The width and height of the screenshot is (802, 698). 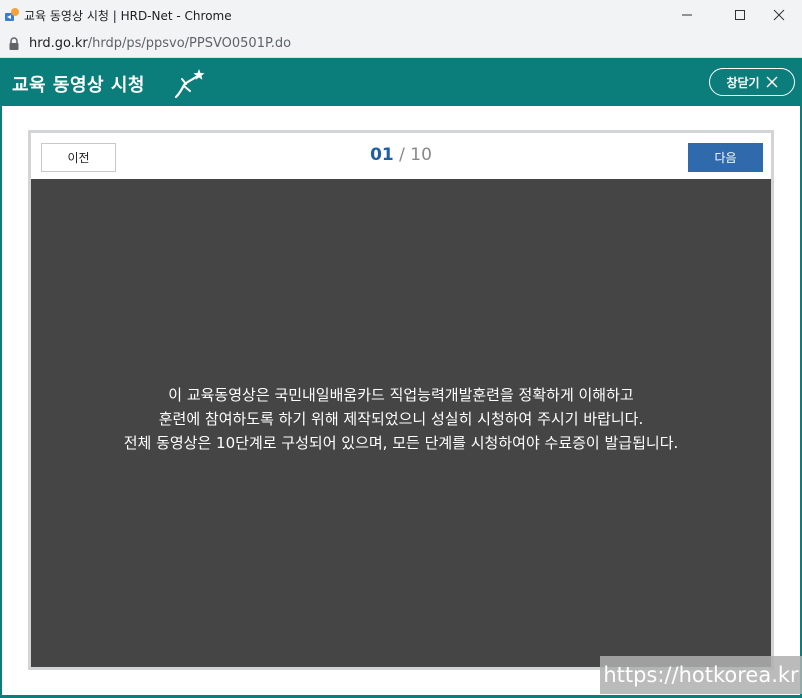 I want to click on total-steps: 10, so click(x=421, y=155).